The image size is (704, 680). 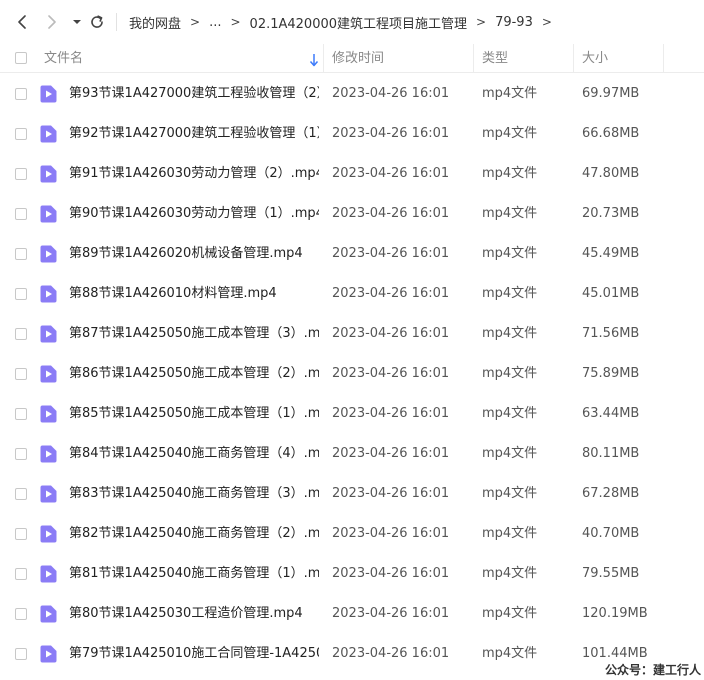 I want to click on file-name: 第91节课1A426030劳动力管理（2）.mp4, so click(x=194, y=174).